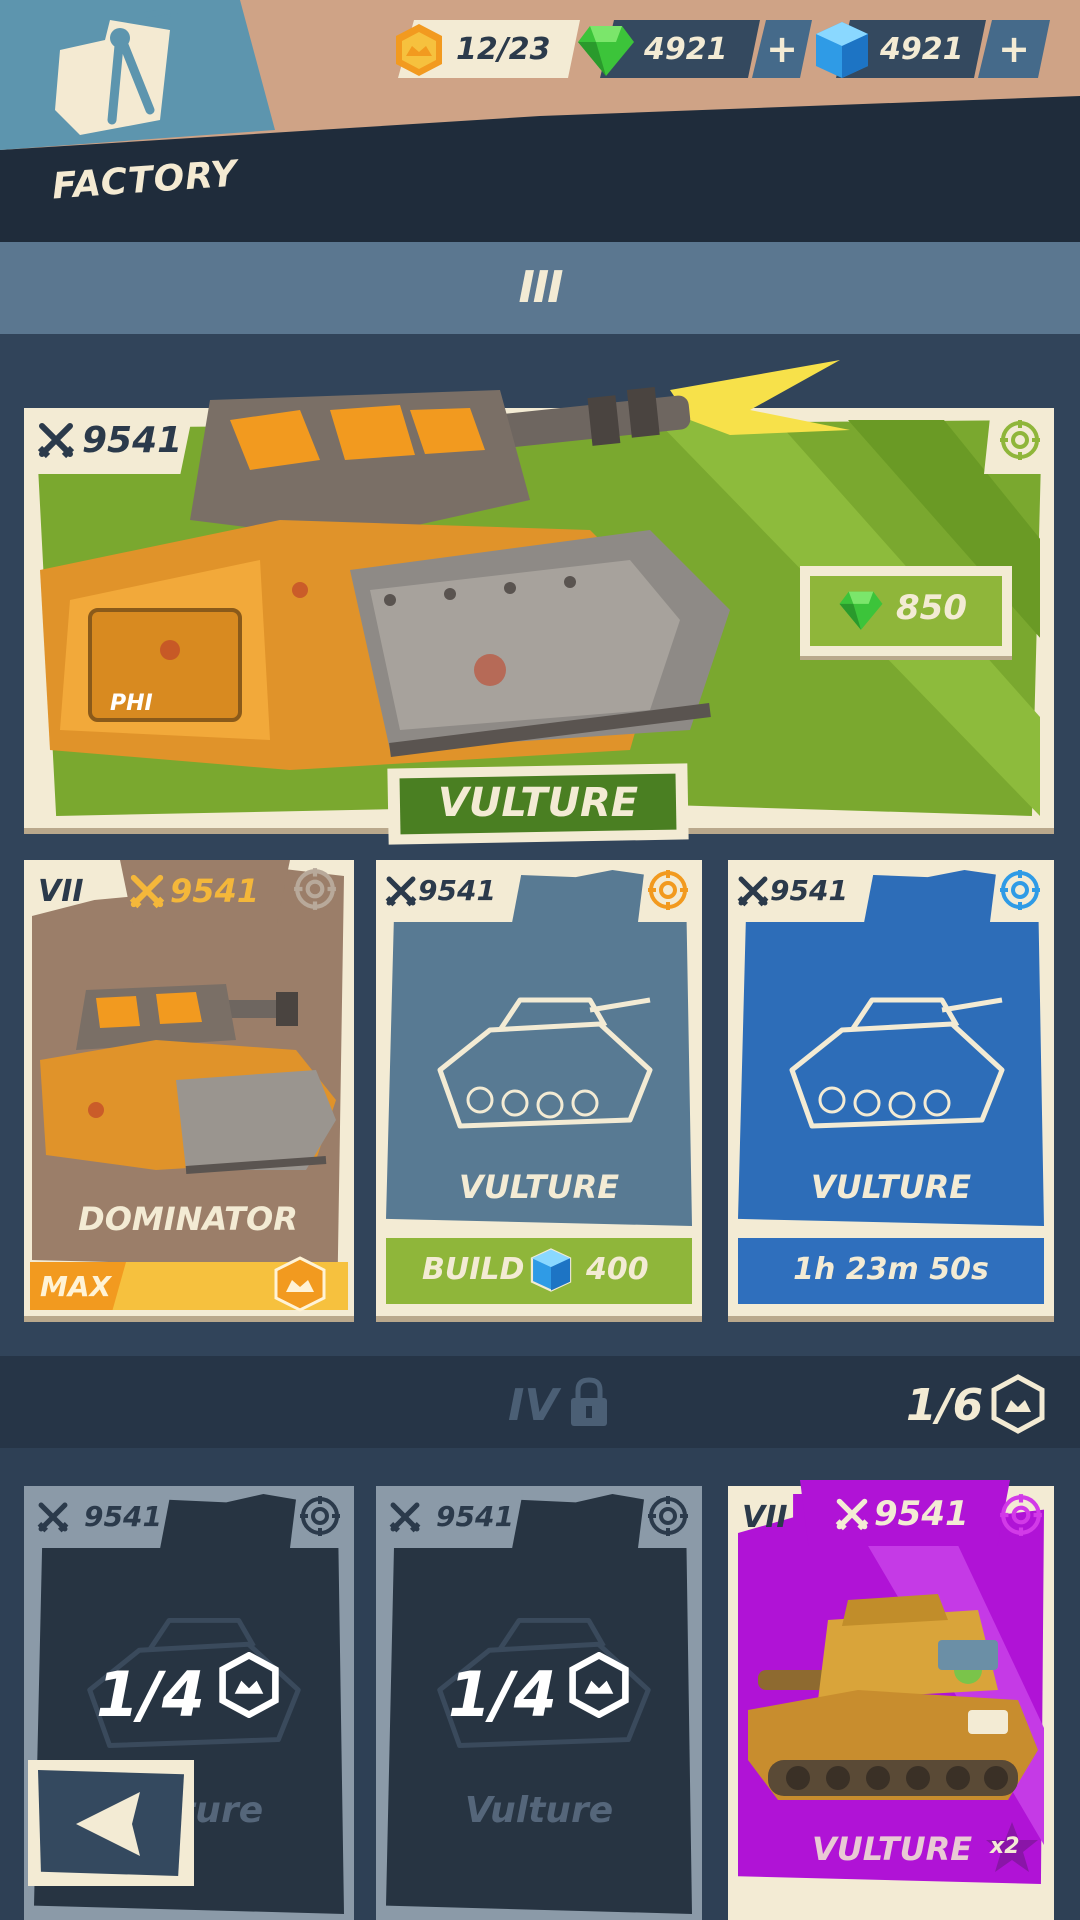 This screenshot has height=1920, width=1080. I want to click on padlock-icon, so click(589, 1401).